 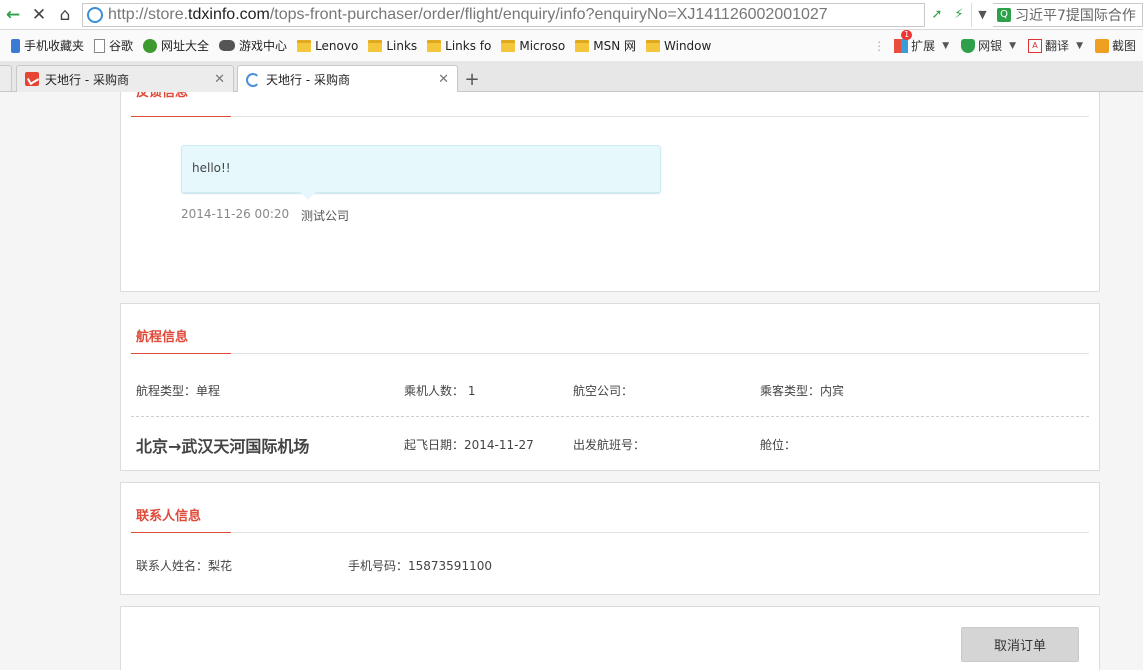 I want to click on url-prefix: http://store., so click(x=148, y=14).